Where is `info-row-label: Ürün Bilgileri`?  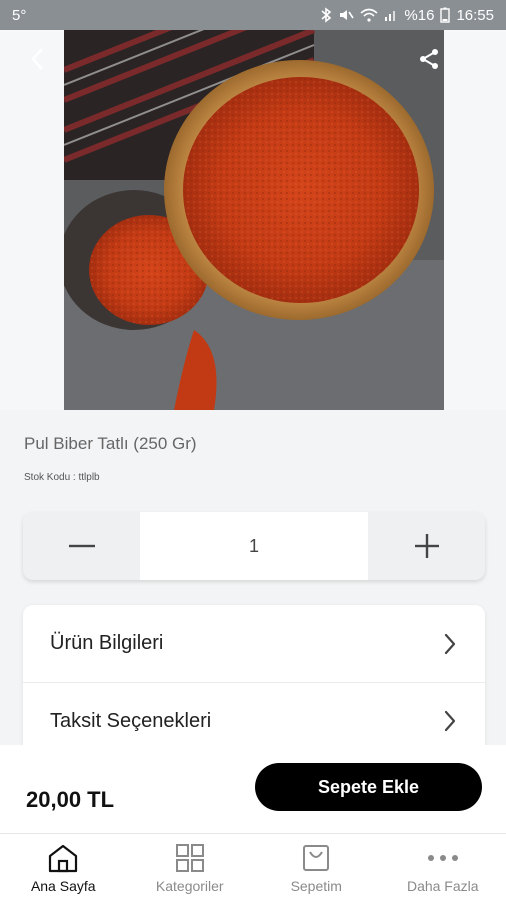 info-row-label: Ürün Bilgileri is located at coordinates (106, 643).